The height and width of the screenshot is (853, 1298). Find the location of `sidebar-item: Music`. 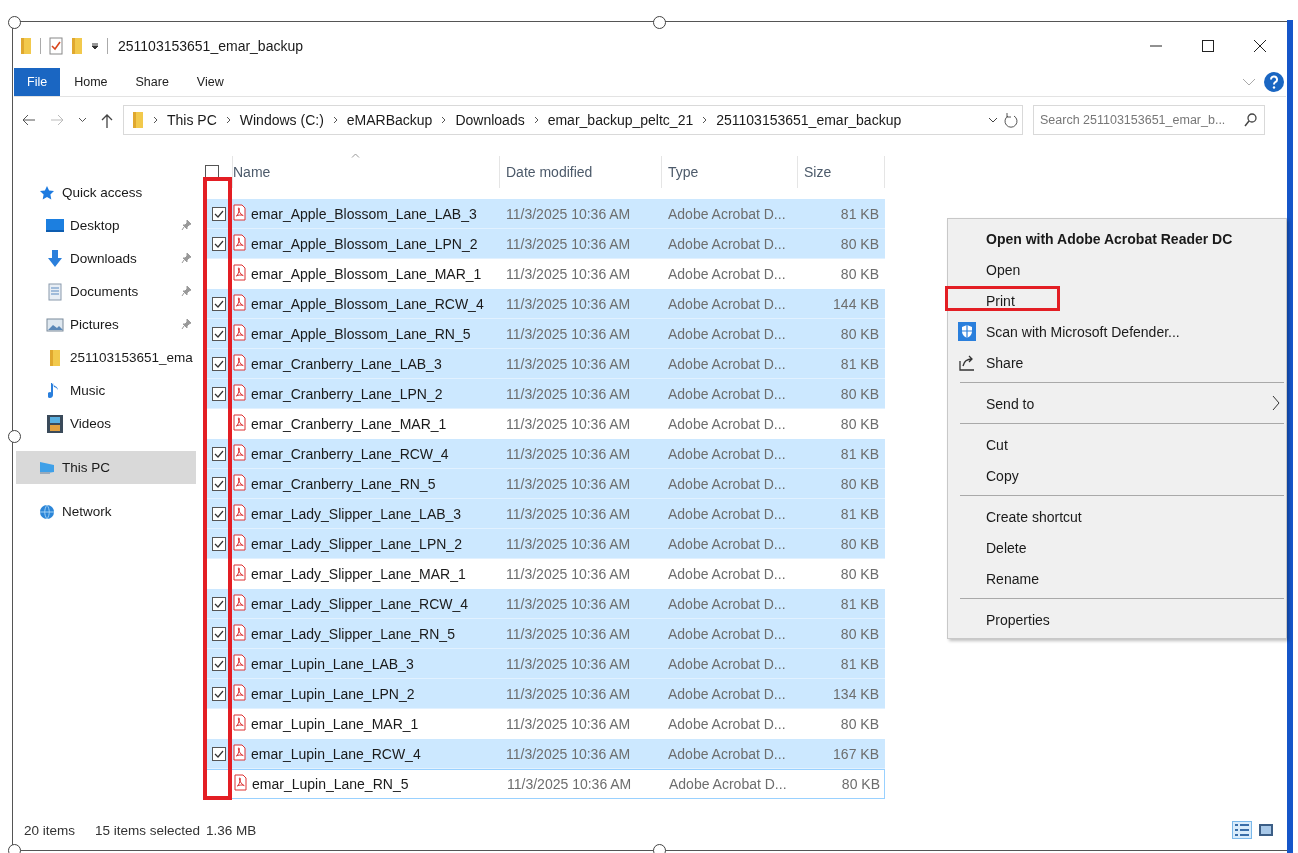

sidebar-item: Music is located at coordinates (106, 390).